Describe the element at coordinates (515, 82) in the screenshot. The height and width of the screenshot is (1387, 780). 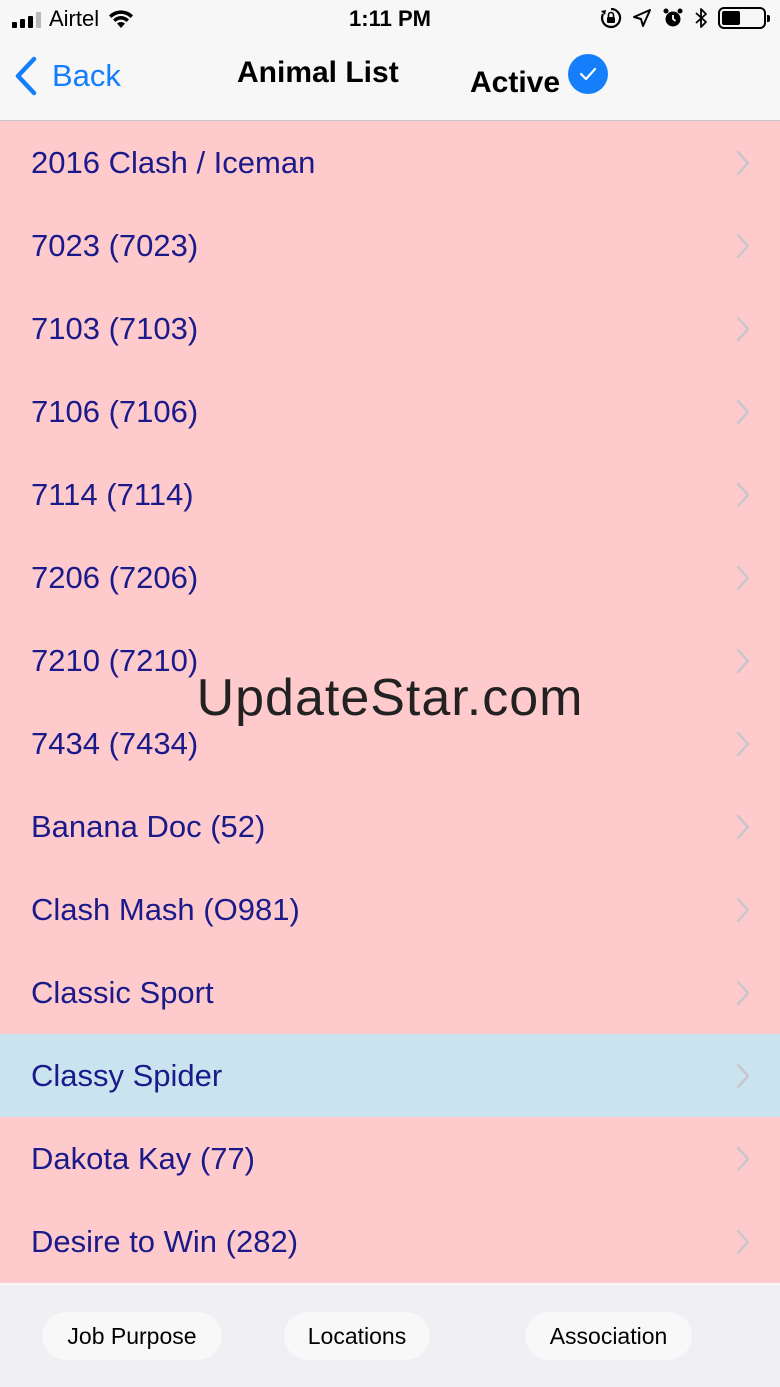
I see `active-label: Active` at that location.